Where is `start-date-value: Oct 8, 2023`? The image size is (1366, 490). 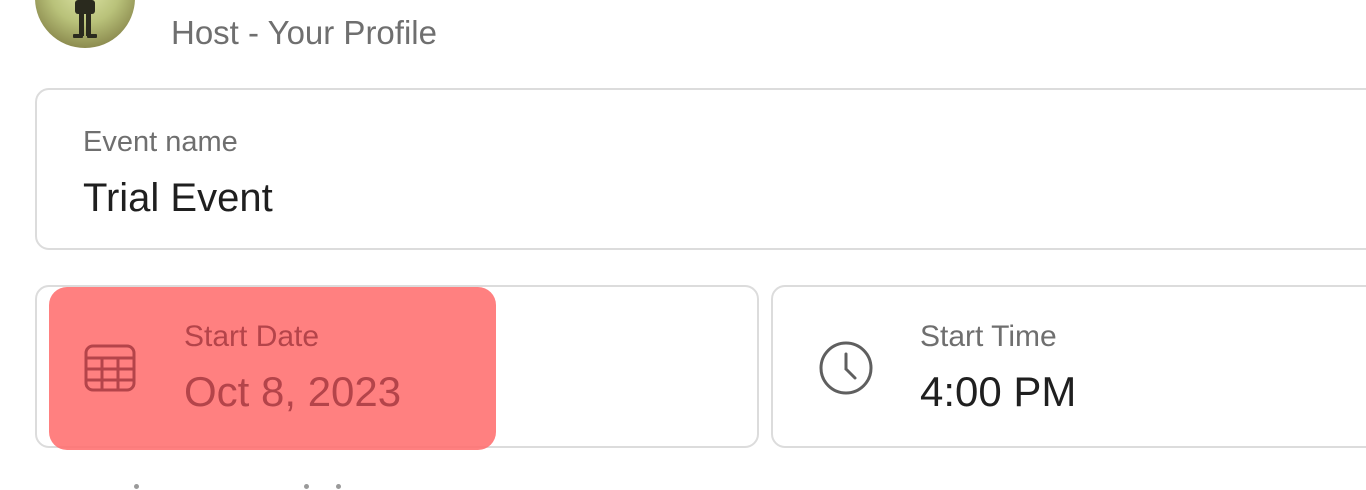 start-date-value: Oct 8, 2023 is located at coordinates (292, 392).